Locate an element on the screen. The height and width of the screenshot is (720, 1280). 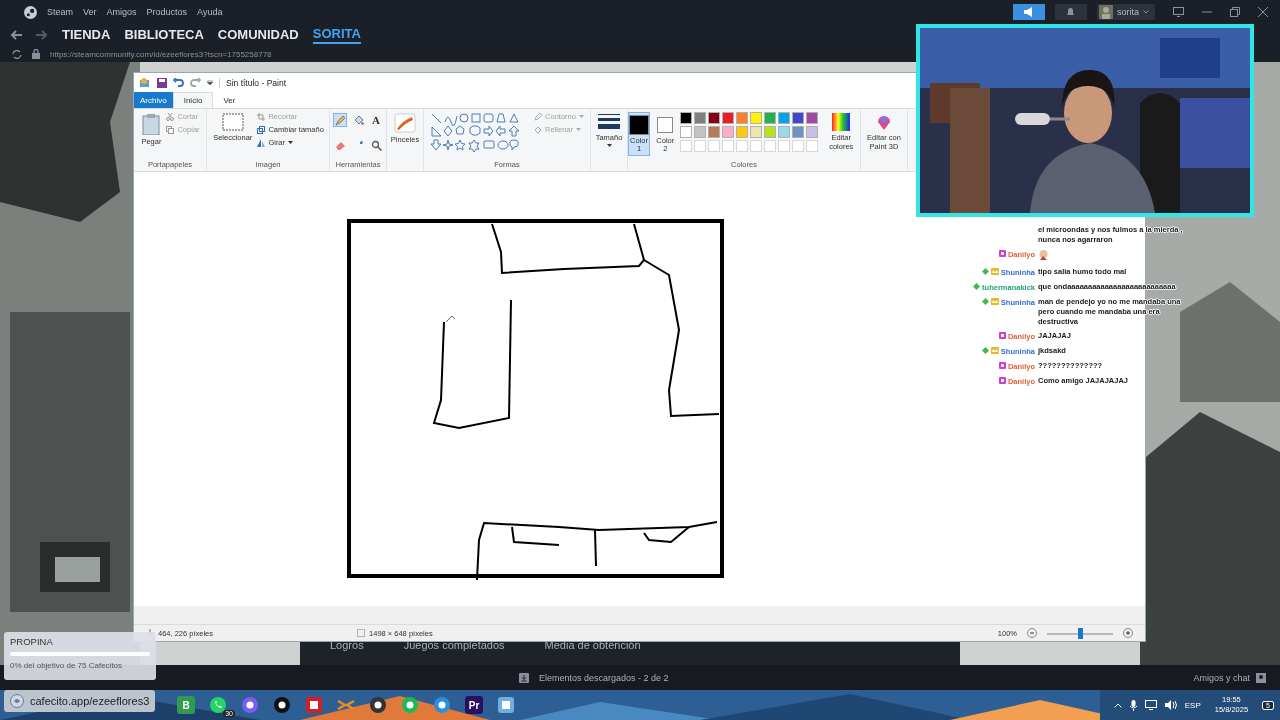
diamond-badge-icon is located at coordinates (985, 350).